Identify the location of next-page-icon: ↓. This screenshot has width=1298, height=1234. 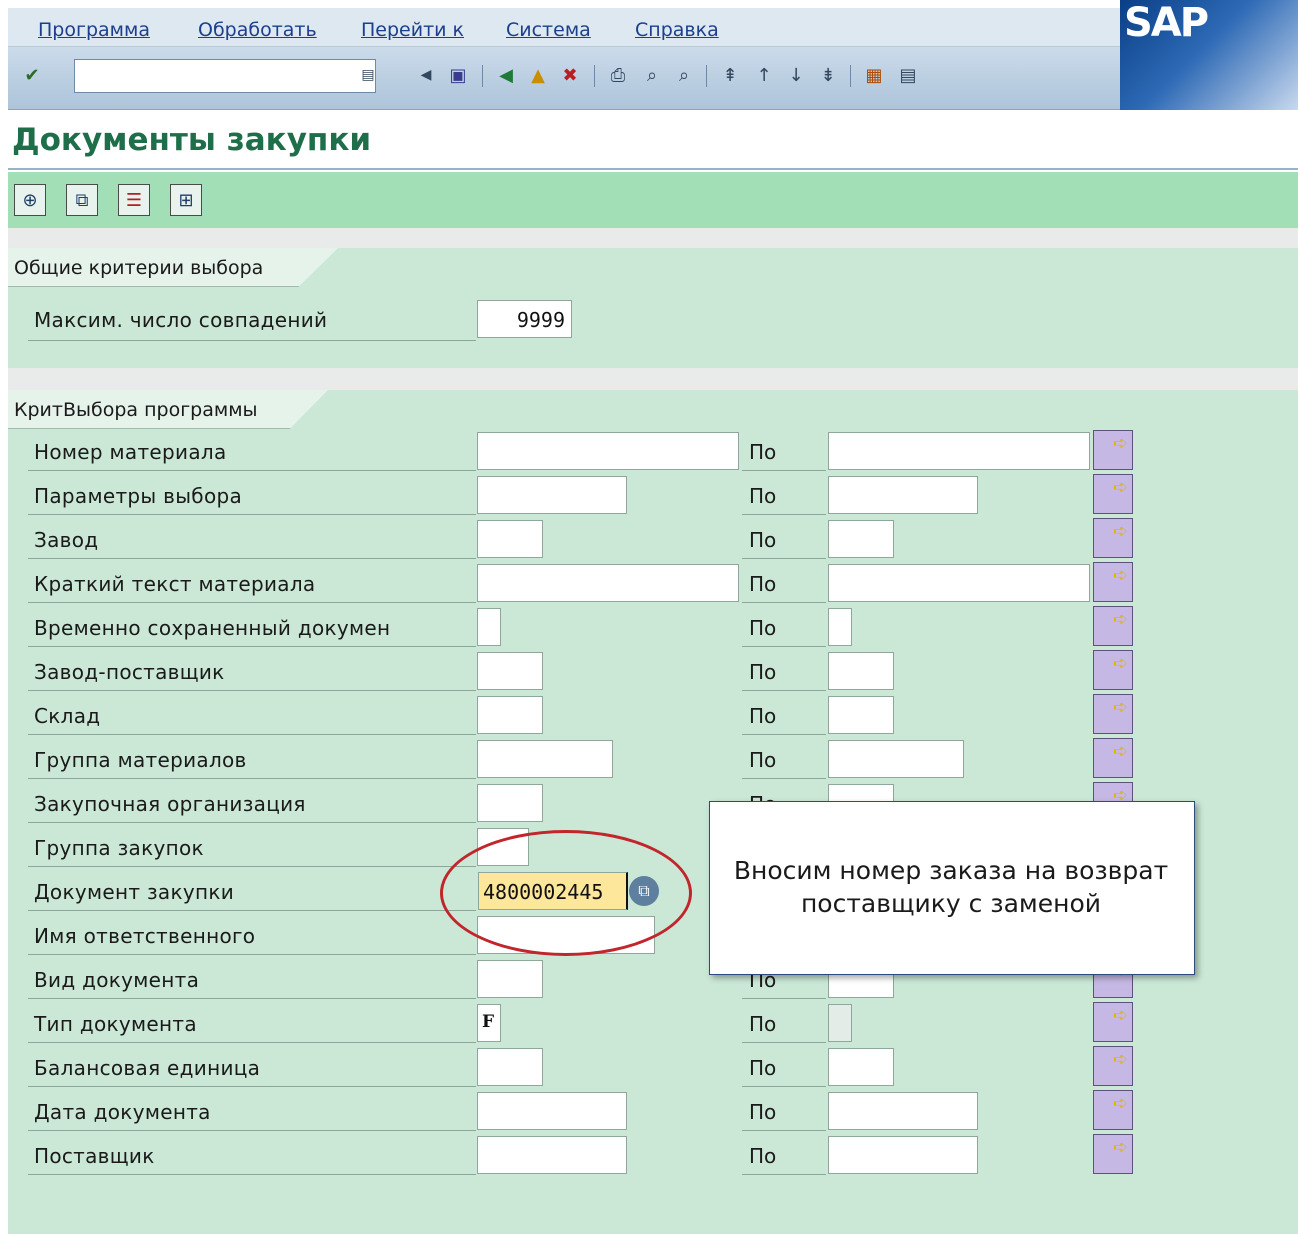
(796, 75).